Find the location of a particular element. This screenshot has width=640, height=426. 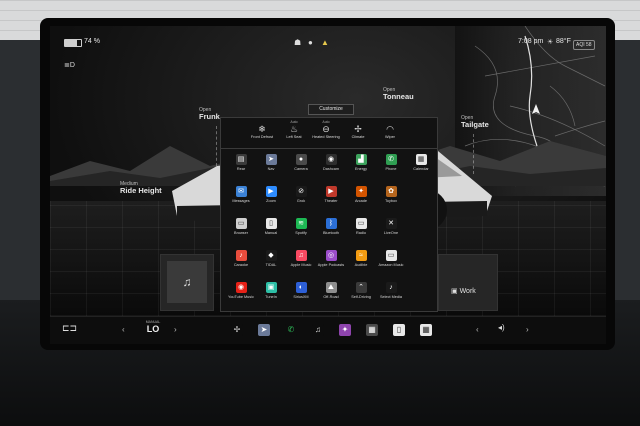

app-energy: ▟ Energy is located at coordinates (361, 162).